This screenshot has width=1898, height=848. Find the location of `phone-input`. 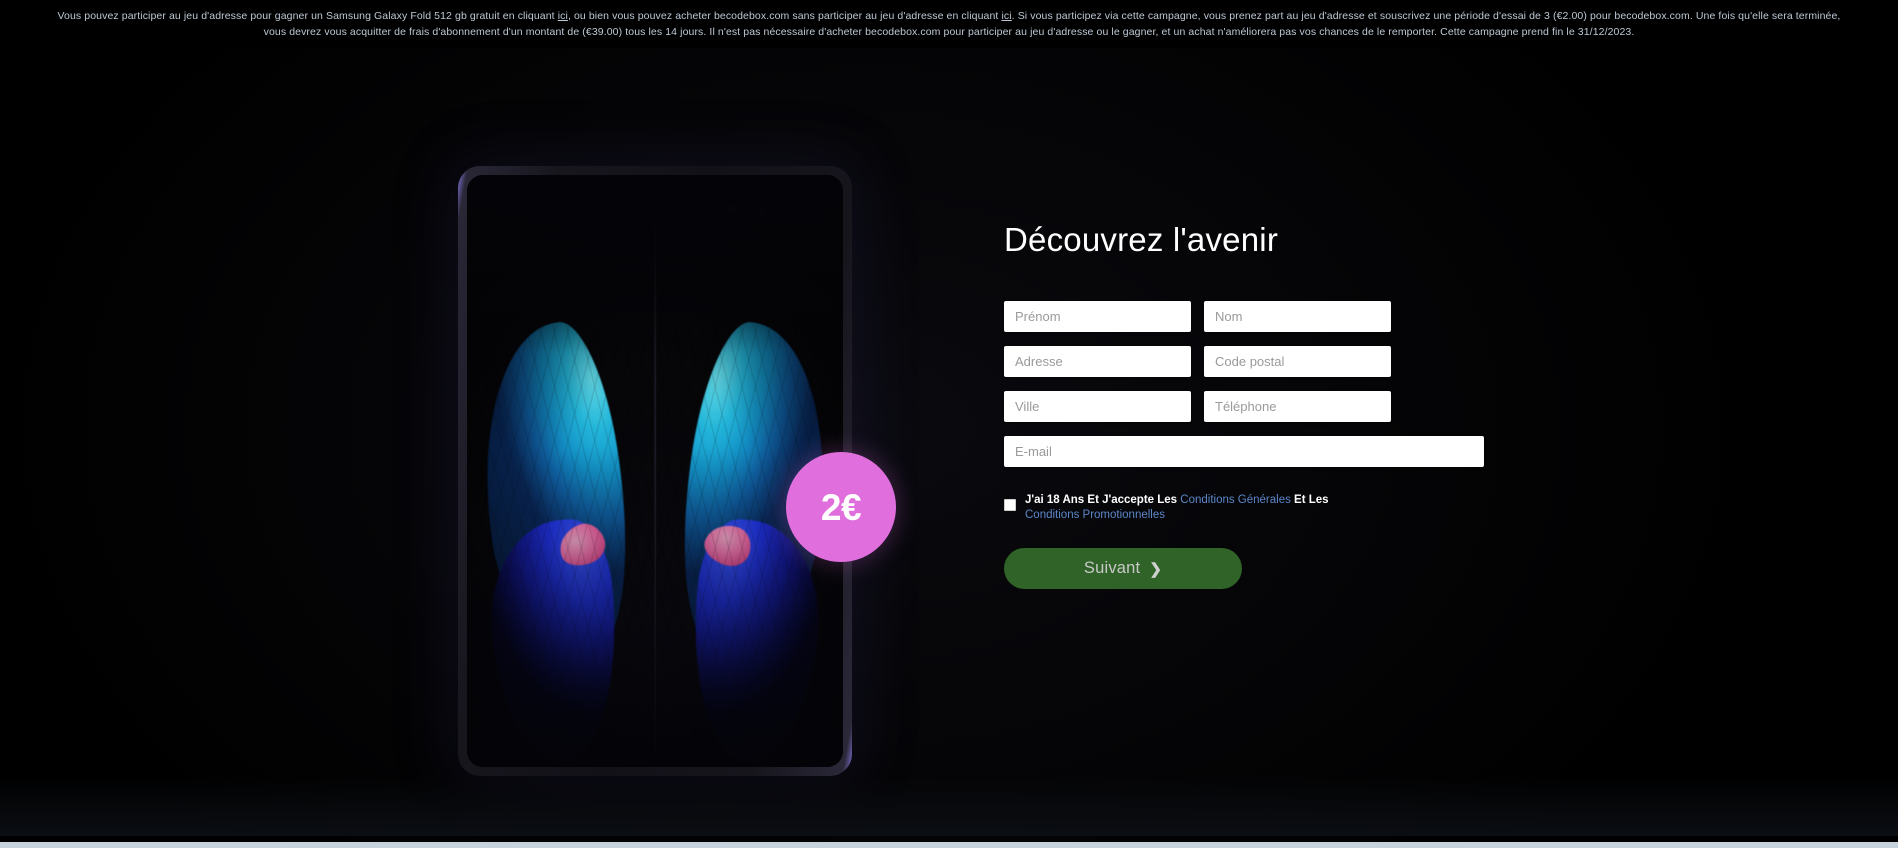

phone-input is located at coordinates (1297, 406).